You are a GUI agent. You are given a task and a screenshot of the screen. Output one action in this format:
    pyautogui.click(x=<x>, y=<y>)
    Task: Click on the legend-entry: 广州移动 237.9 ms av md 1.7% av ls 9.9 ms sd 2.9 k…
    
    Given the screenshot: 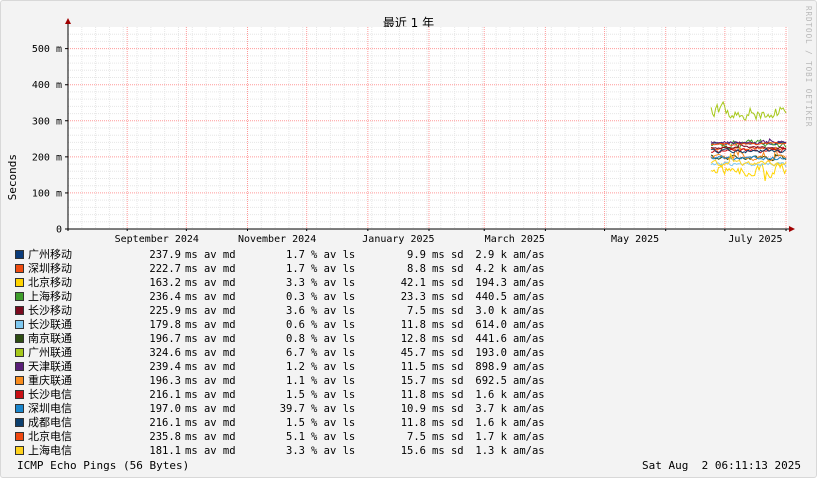 What is the action you would take?
    pyautogui.click(x=295, y=255)
    